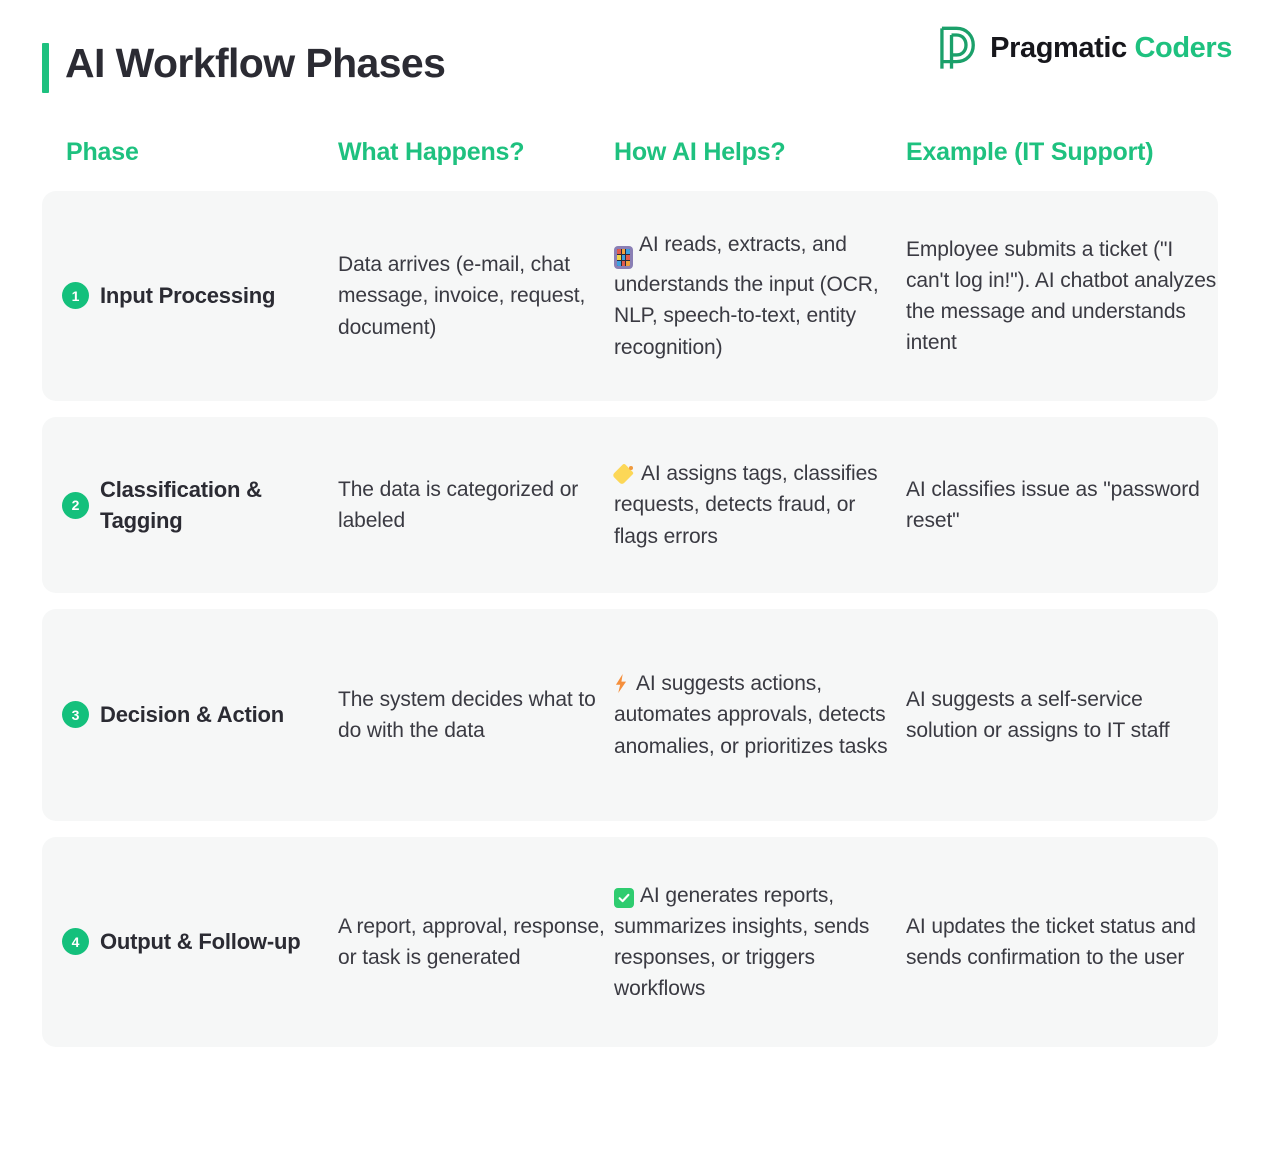  Describe the element at coordinates (622, 682) in the screenshot. I see `high-voltage-icon` at that location.